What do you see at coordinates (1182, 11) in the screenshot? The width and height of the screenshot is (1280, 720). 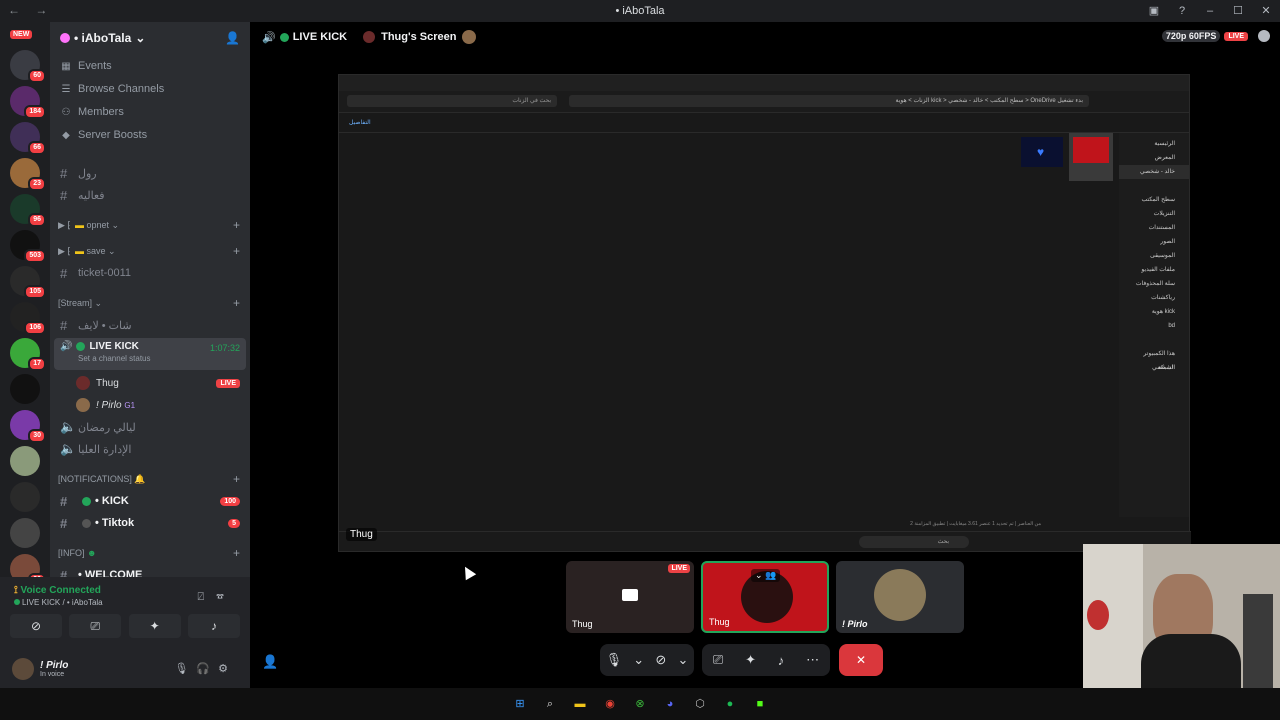 I see `help-icon: ?` at bounding box center [1182, 11].